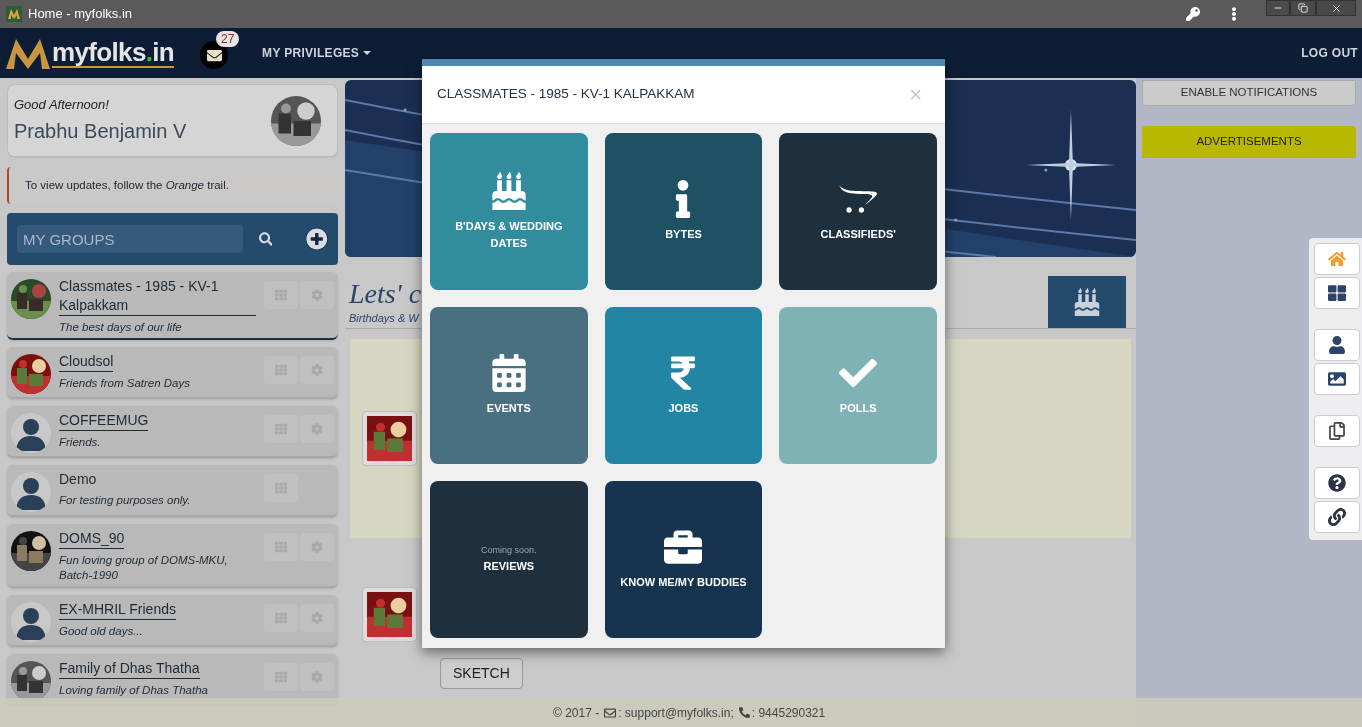  What do you see at coordinates (858, 408) in the screenshot?
I see `tile-label: POLLS` at bounding box center [858, 408].